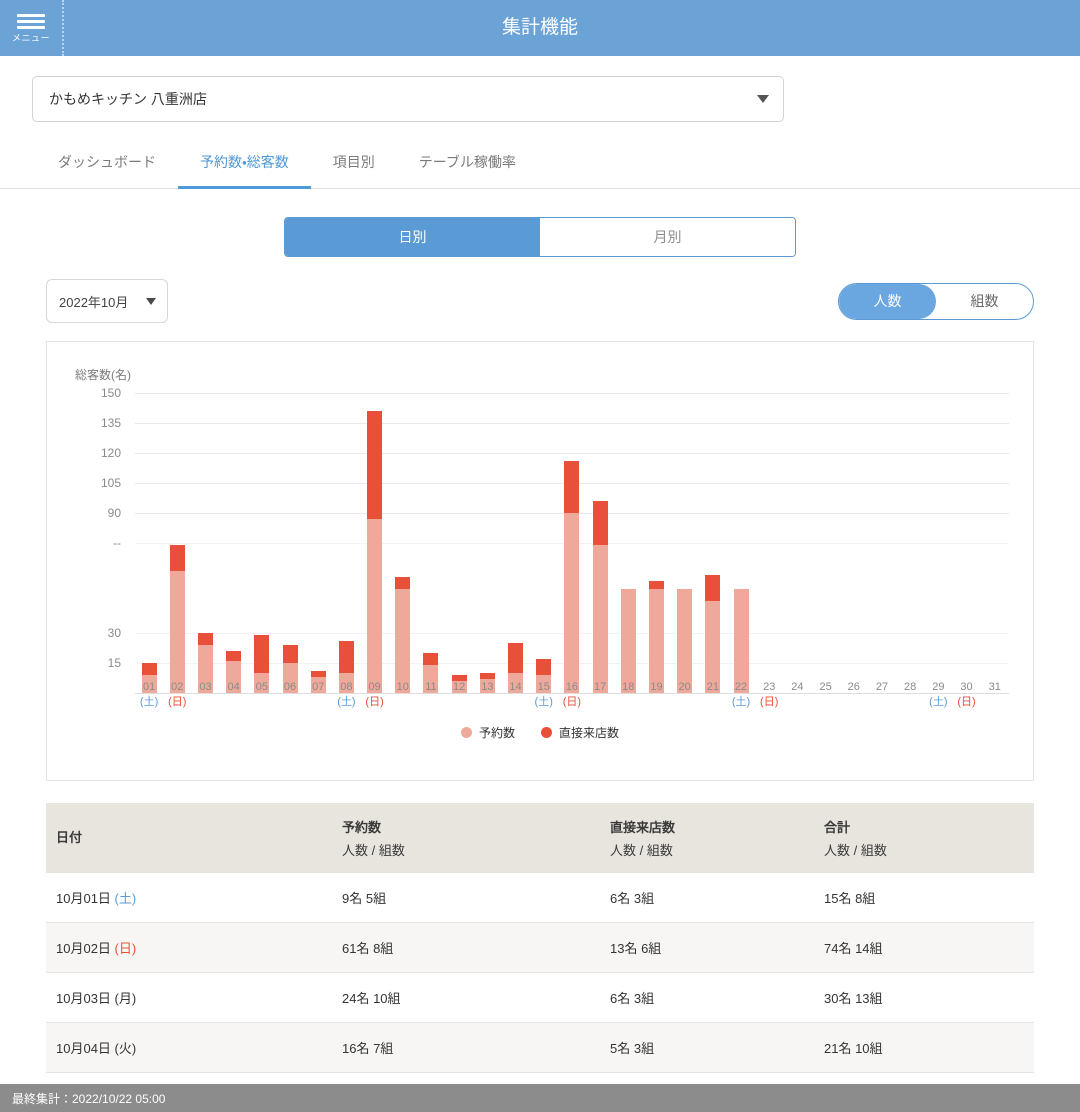 The height and width of the screenshot is (1112, 1080). What do you see at coordinates (924, 838) in the screenshot?
I see `col-header-total: 合計 人数 / 組数` at bounding box center [924, 838].